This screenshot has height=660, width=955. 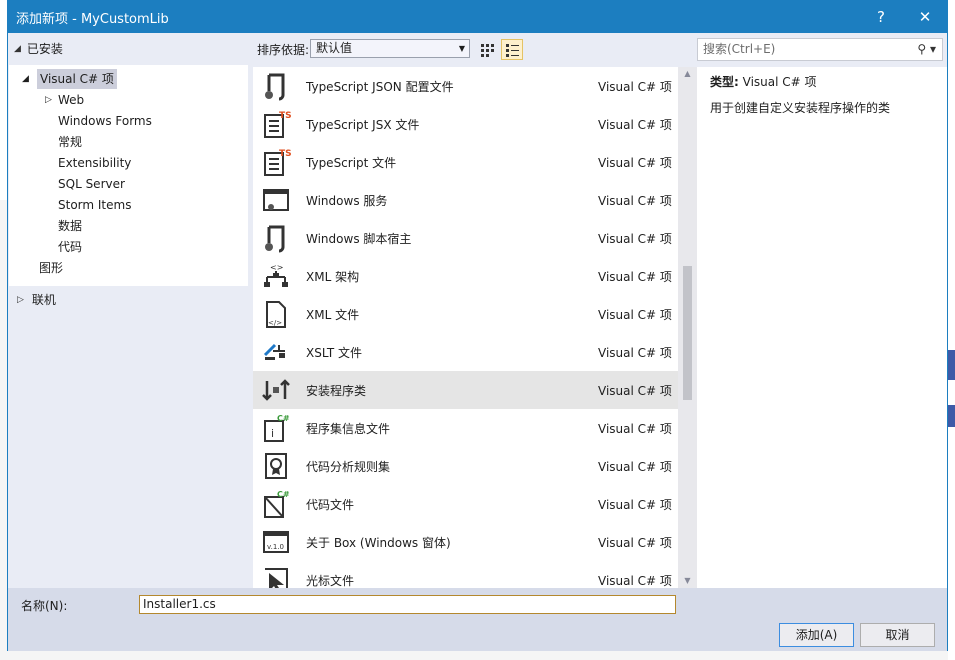 I want to click on item-name: XSLT 文件, so click(x=334, y=352).